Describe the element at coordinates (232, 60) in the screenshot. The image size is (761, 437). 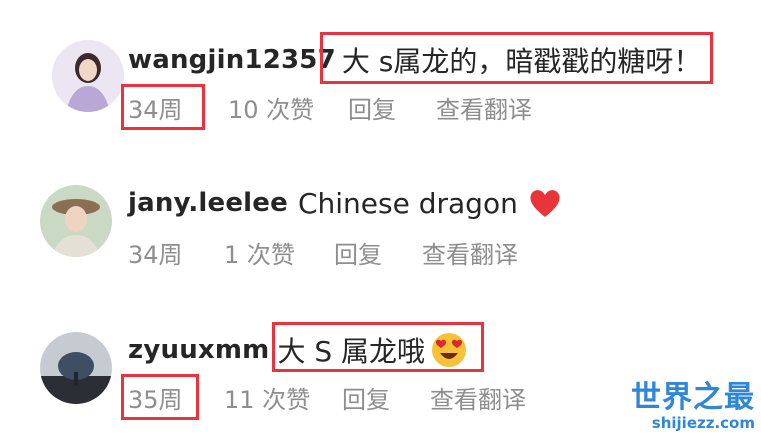
I see `username: wangjin12357` at that location.